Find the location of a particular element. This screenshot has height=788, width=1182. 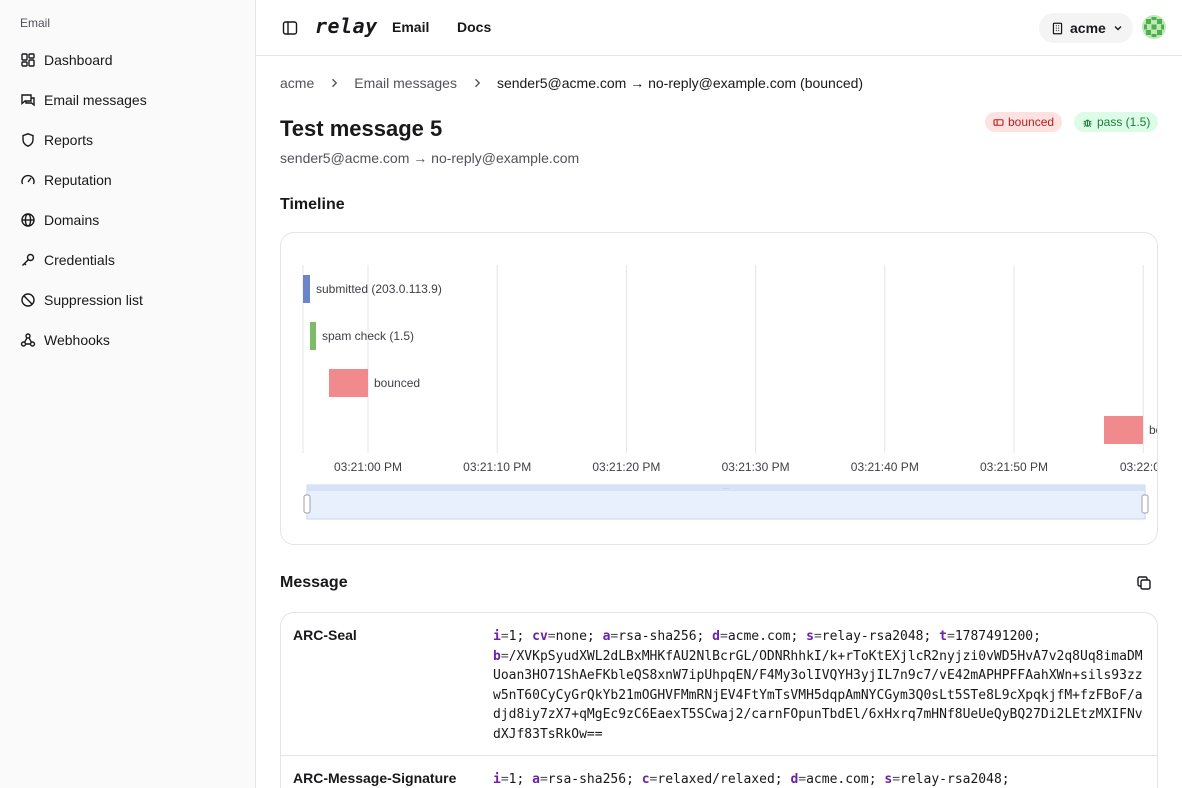

header-param-value: acme.com; is located at coordinates (763, 636).